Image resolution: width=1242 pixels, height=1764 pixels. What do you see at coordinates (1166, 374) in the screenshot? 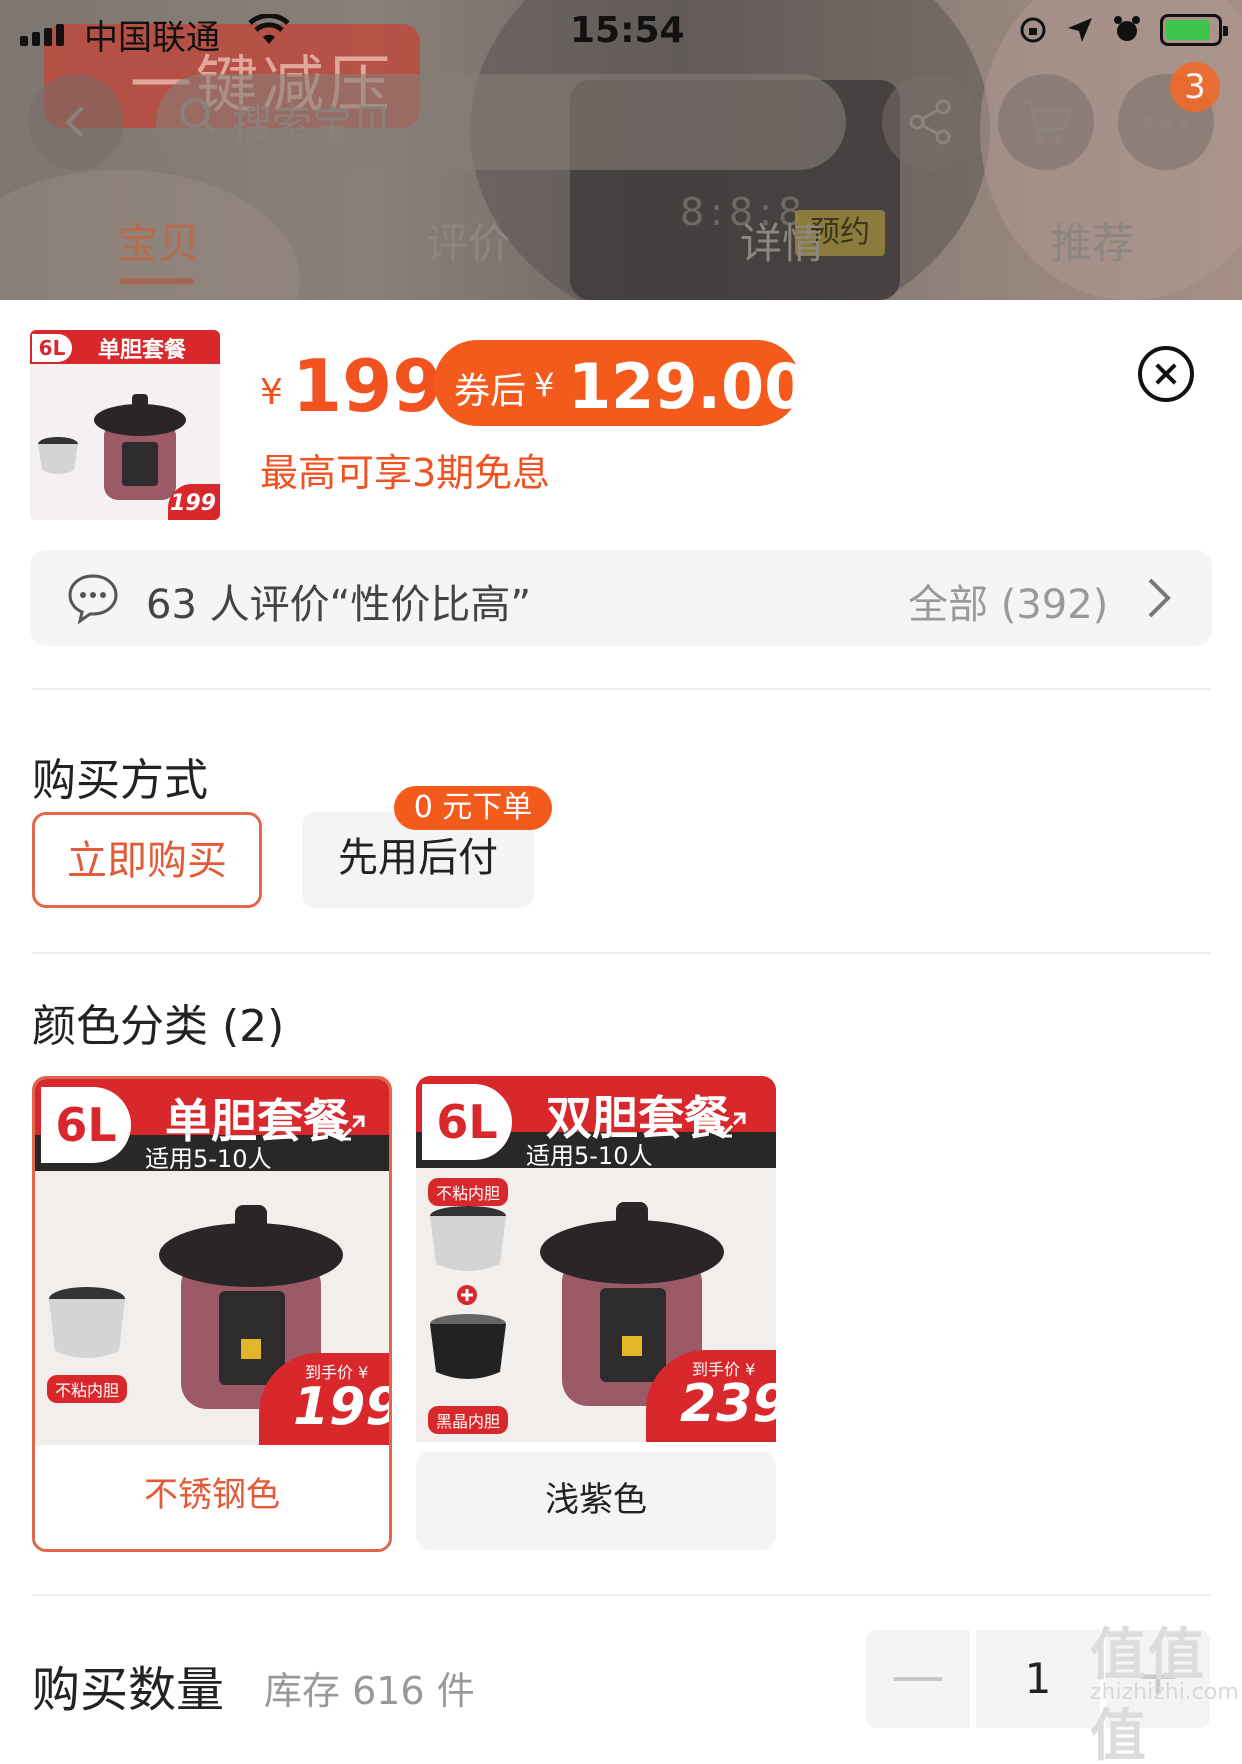
I see `close-icon` at bounding box center [1166, 374].